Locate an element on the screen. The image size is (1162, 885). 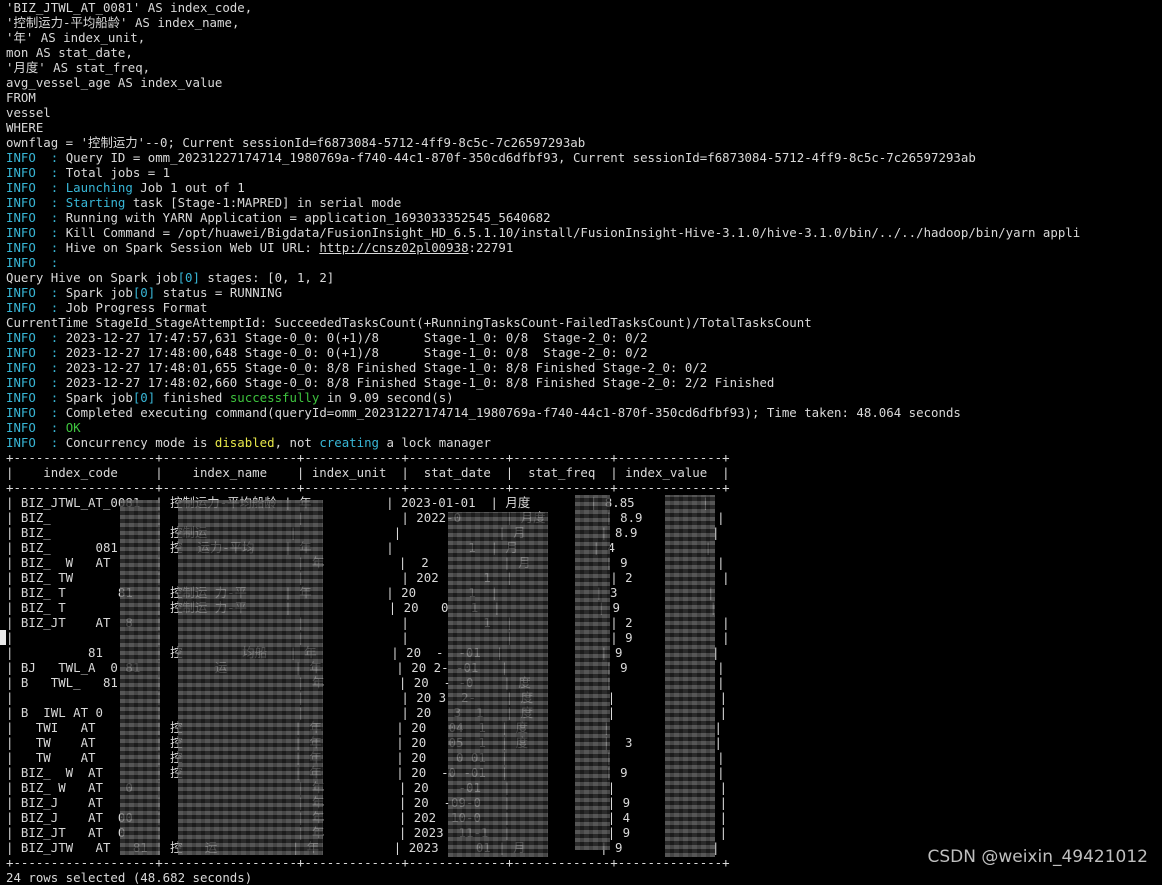
terminal-cursor is located at coordinates (3, 637).